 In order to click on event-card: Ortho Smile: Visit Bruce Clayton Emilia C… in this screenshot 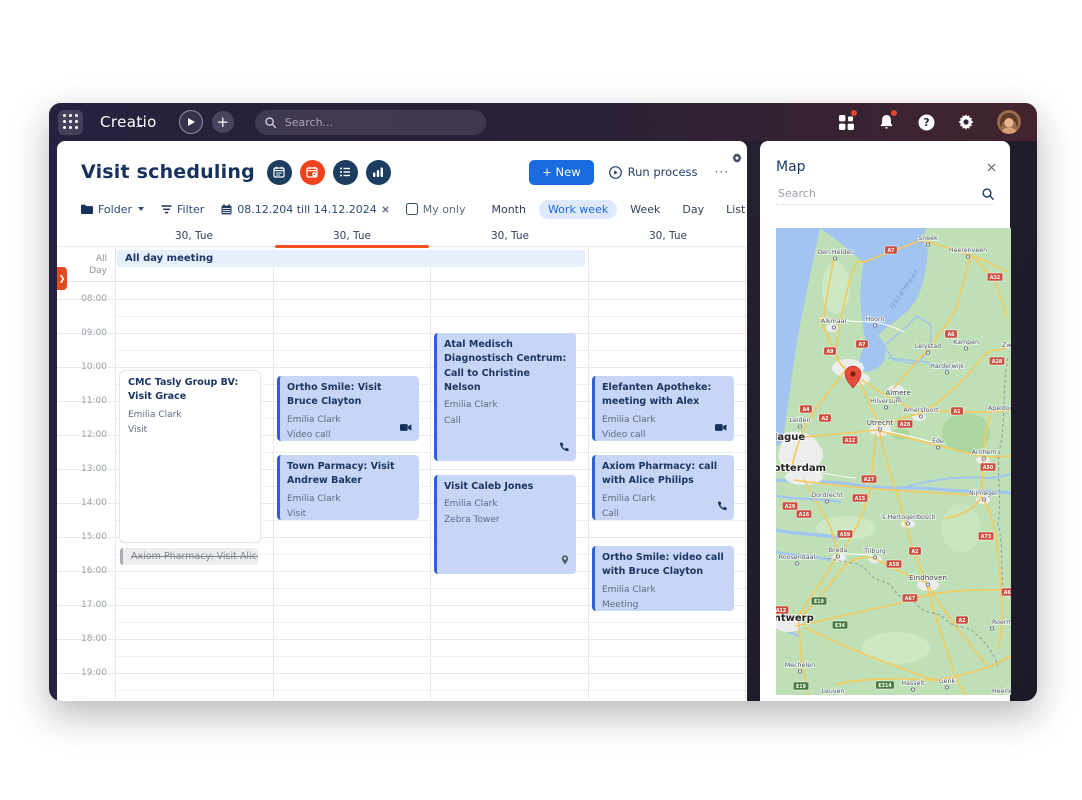, I will do `click(348, 408)`.